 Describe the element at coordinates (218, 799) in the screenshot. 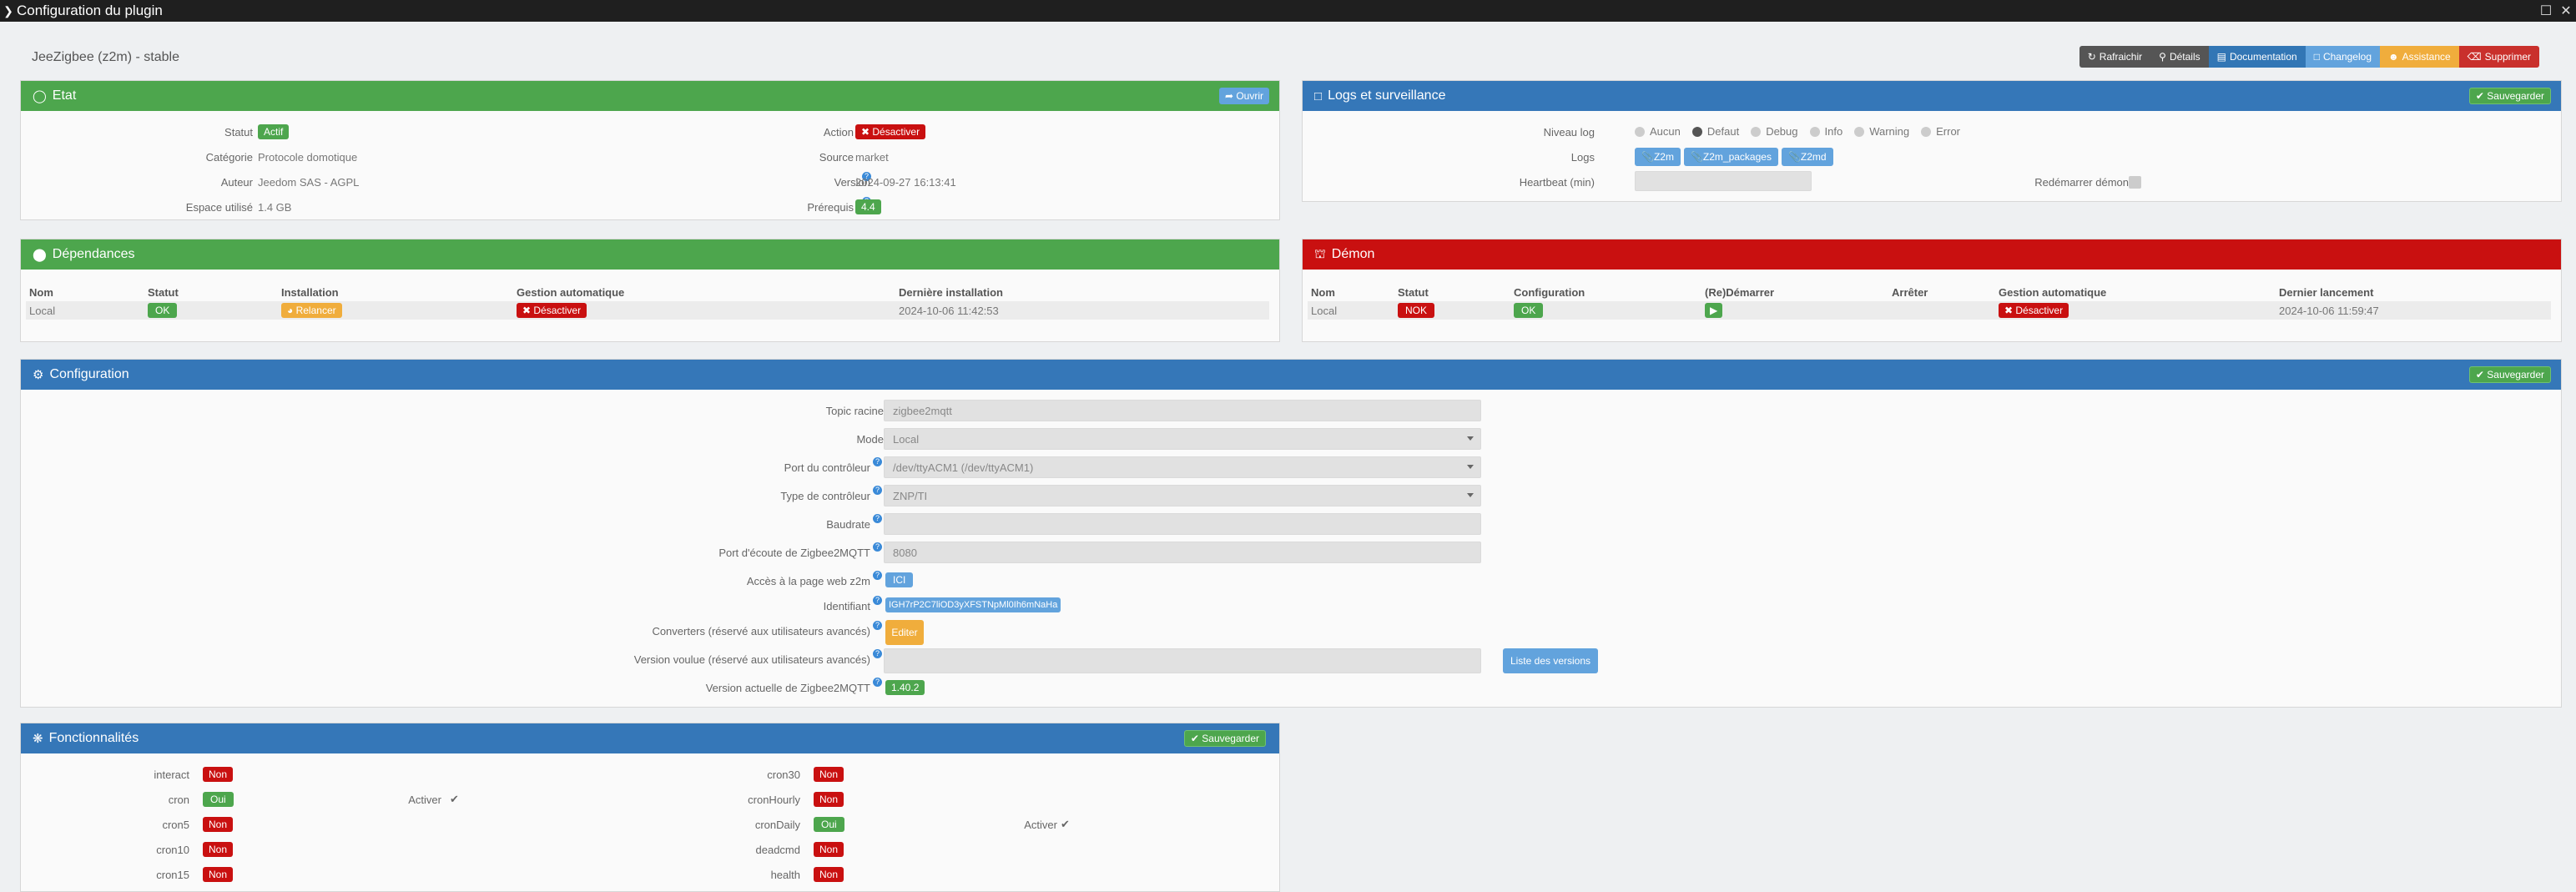

I see `fonct-cron-badge: Oui` at that location.